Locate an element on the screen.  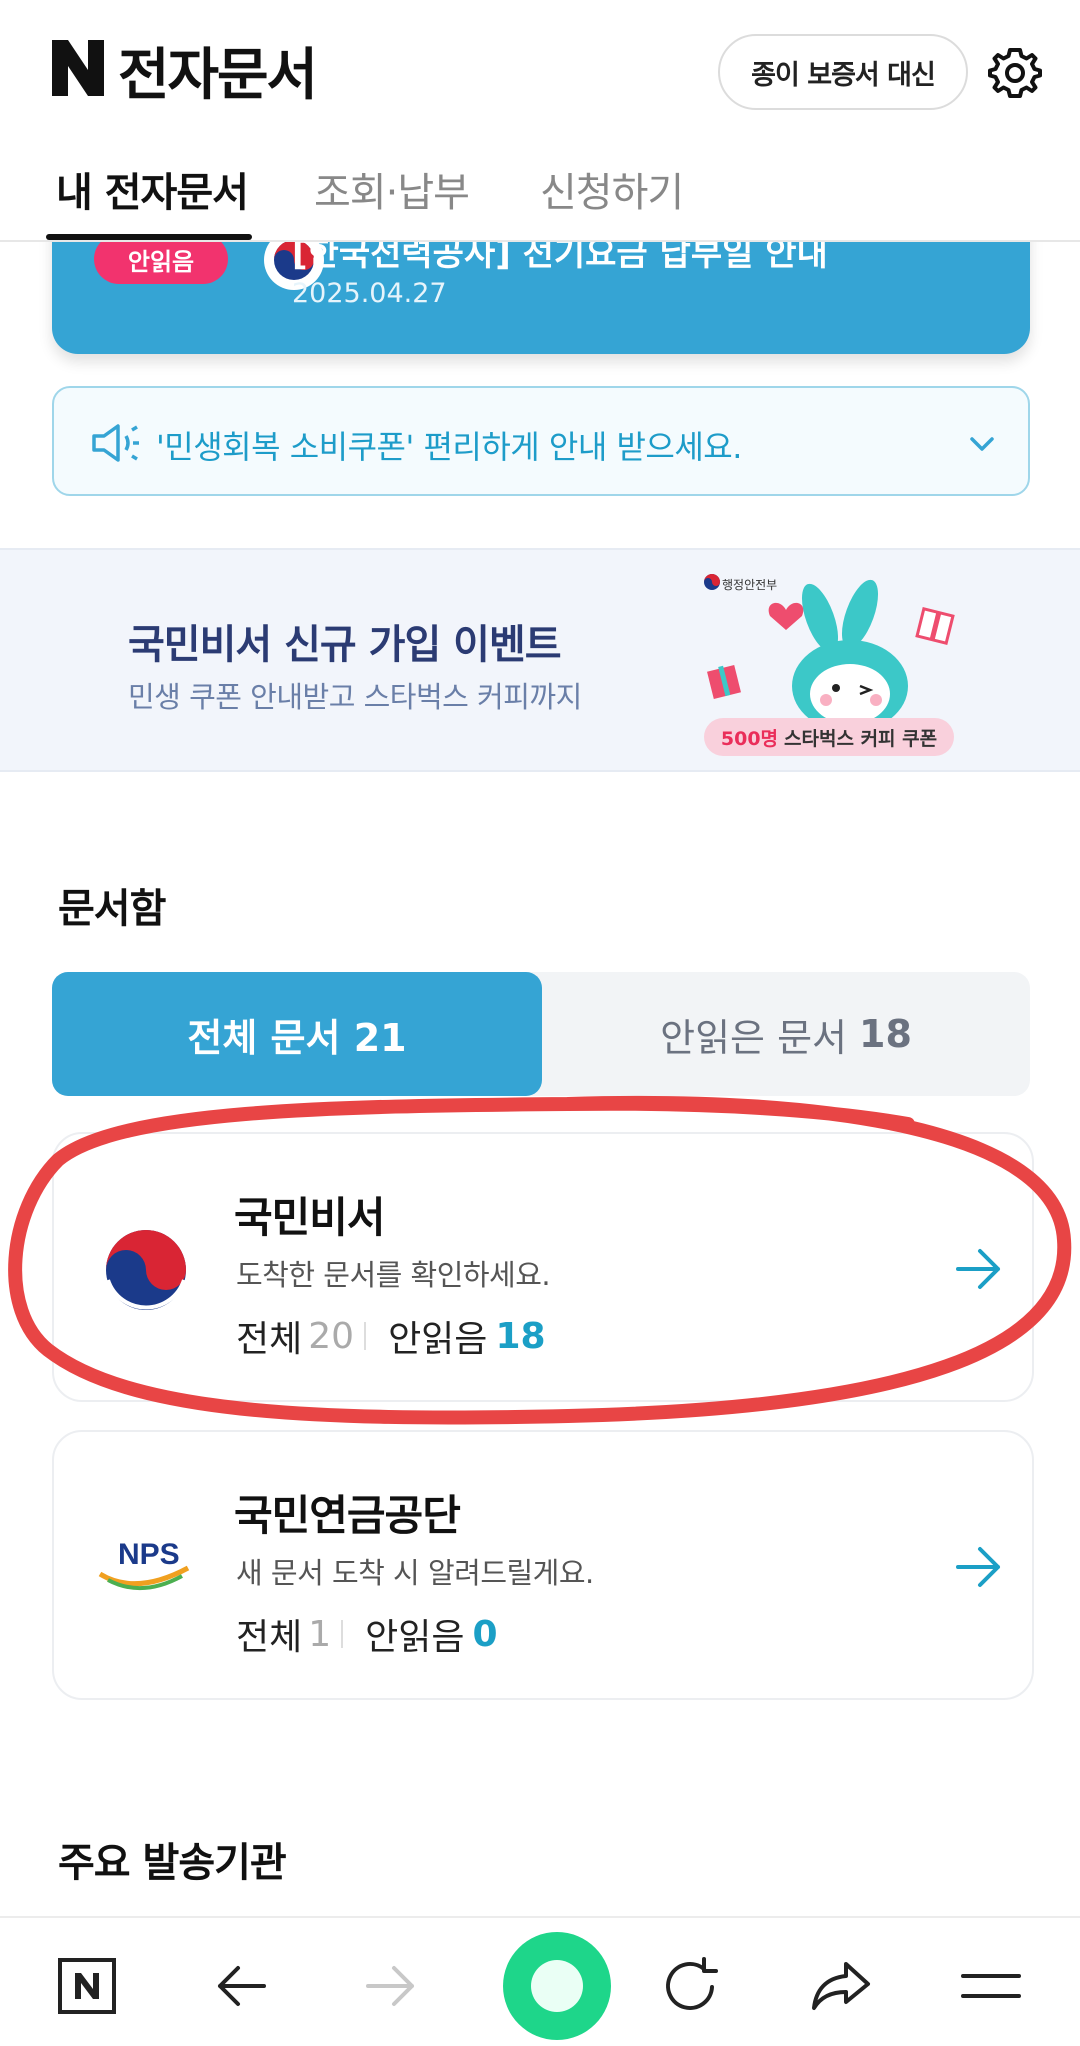
coupon-notice-text: '민생회복 소비쿠폰' 편리하게 안내 받으세요. is located at coordinates (449, 447).